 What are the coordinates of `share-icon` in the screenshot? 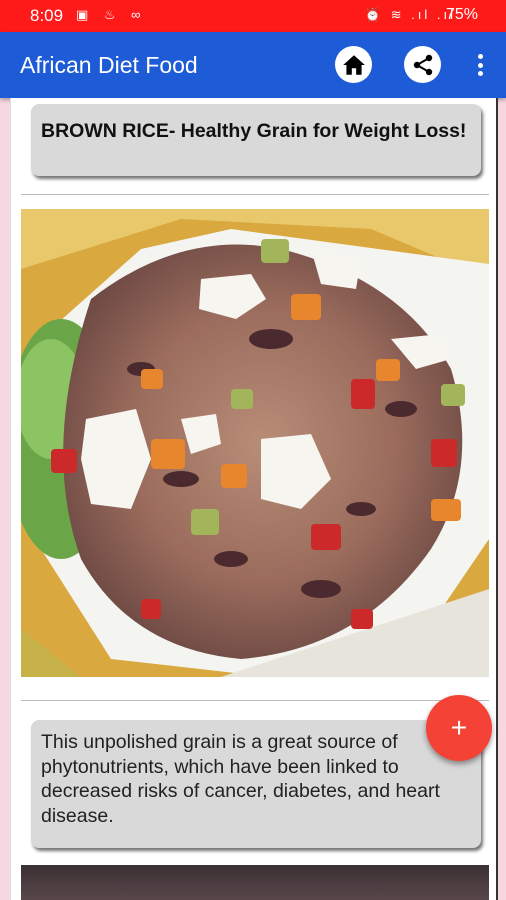 It's located at (422, 64).